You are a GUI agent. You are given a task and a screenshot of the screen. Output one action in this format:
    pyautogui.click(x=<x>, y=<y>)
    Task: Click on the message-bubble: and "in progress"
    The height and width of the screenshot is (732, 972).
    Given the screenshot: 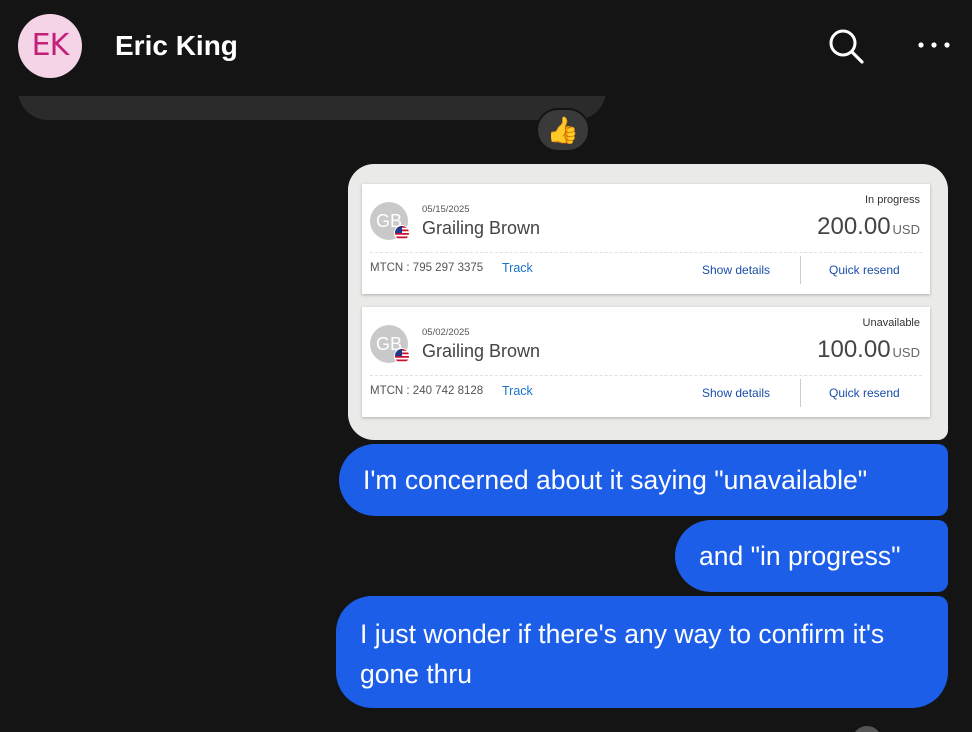 What is the action you would take?
    pyautogui.click(x=811, y=556)
    